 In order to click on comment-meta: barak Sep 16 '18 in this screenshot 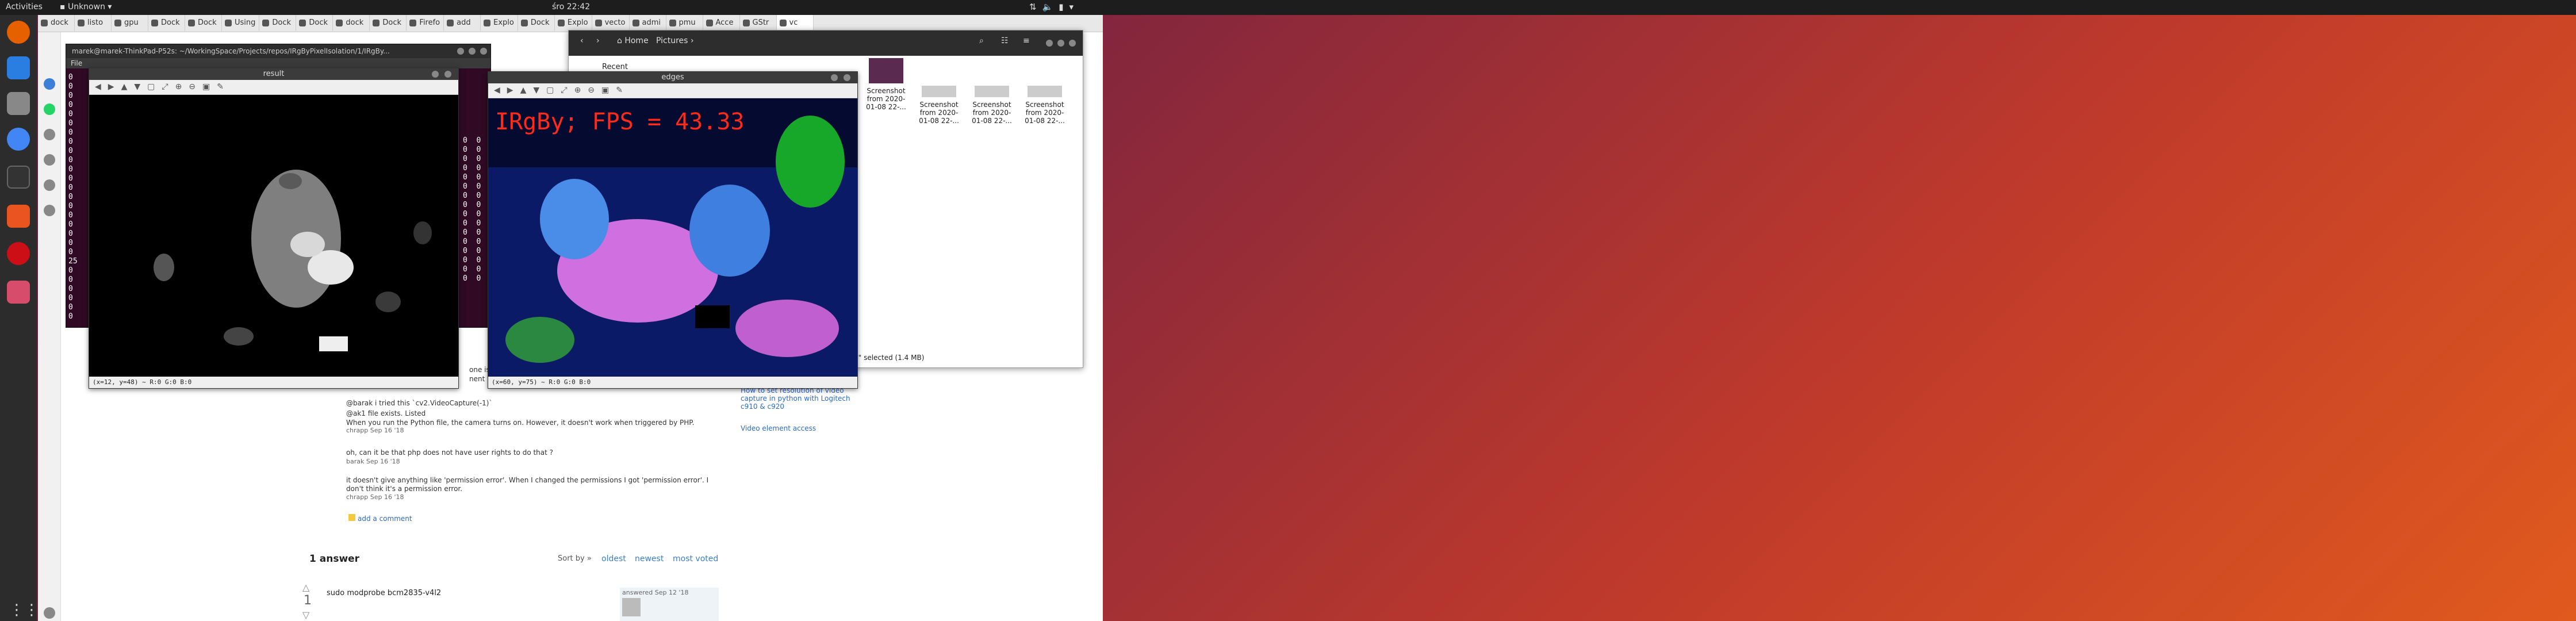, I will do `click(373, 461)`.